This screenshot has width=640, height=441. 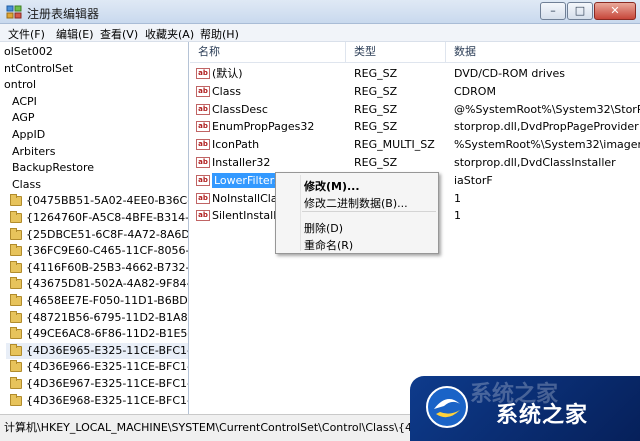 What do you see at coordinates (580, 11) in the screenshot?
I see `maximize-button: □` at bounding box center [580, 11].